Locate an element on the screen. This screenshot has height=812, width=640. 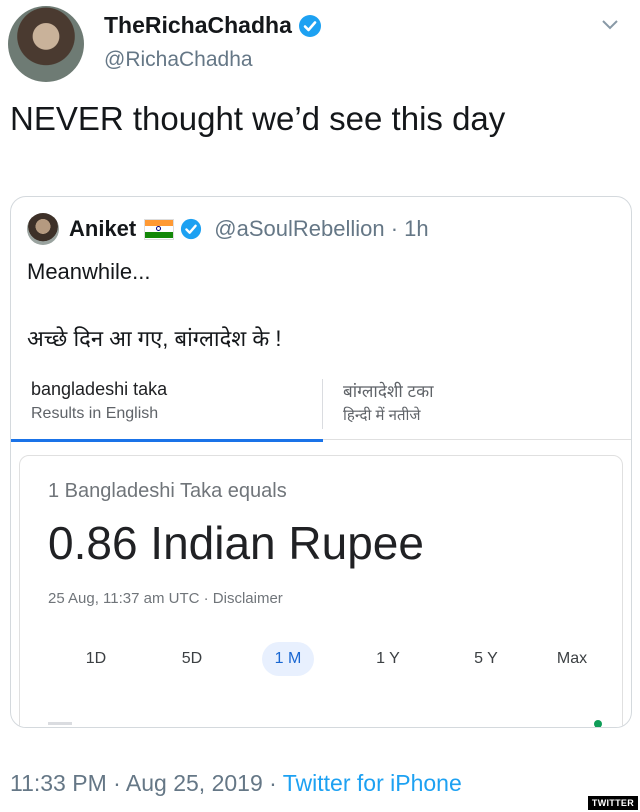
tab-title: bangladeshi taka is located at coordinates (99, 389).